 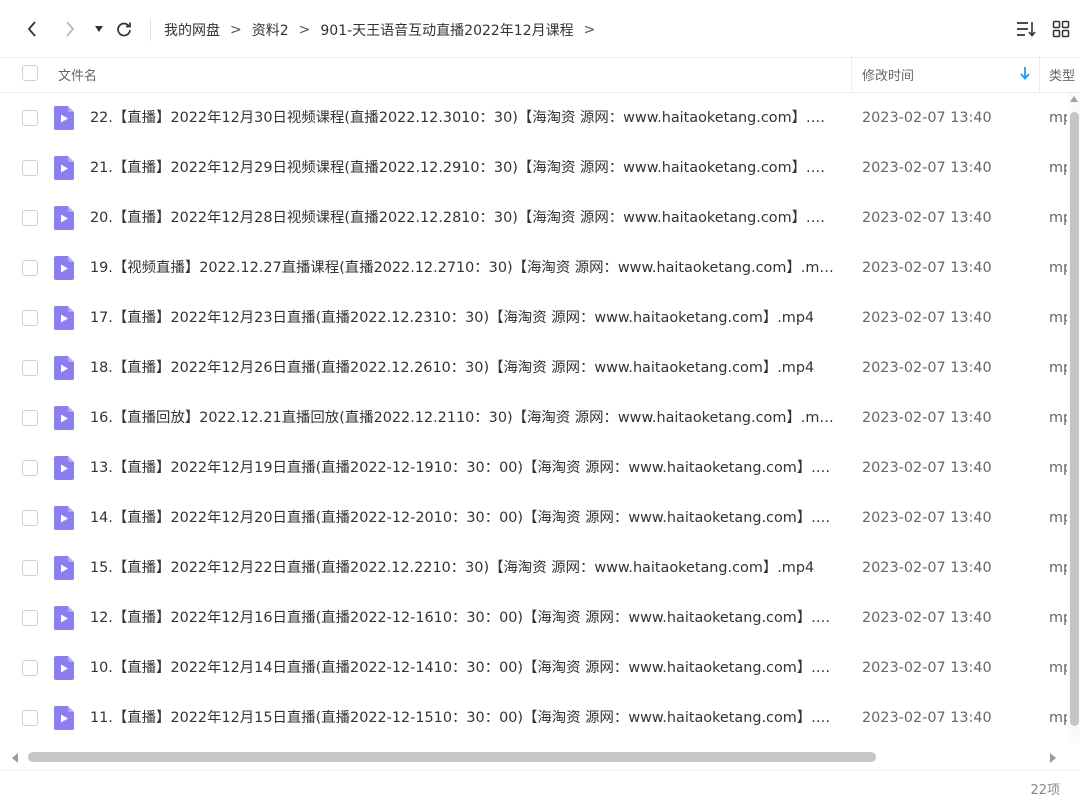 I want to click on item-count: 22项, so click(x=1045, y=789).